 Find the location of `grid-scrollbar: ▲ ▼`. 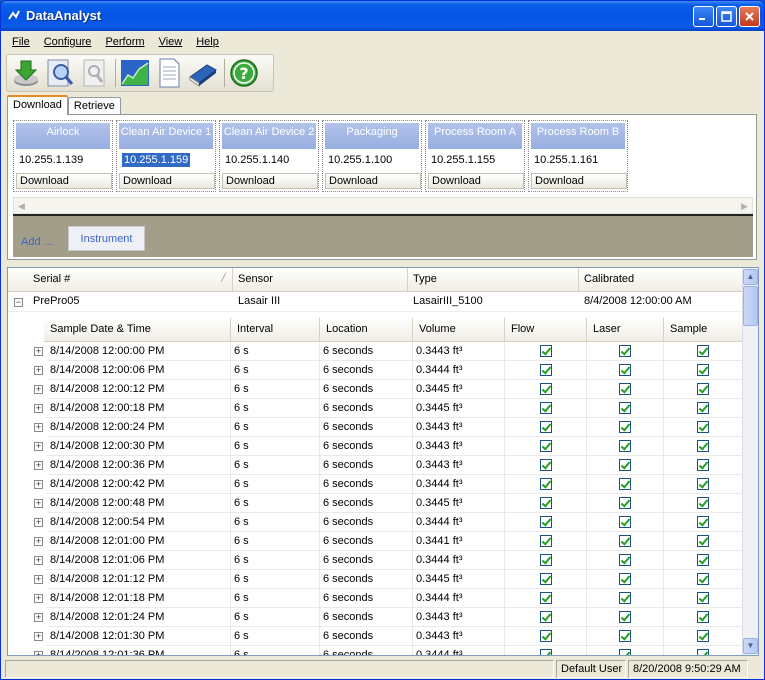

grid-scrollbar: ▲ ▼ is located at coordinates (750, 461).